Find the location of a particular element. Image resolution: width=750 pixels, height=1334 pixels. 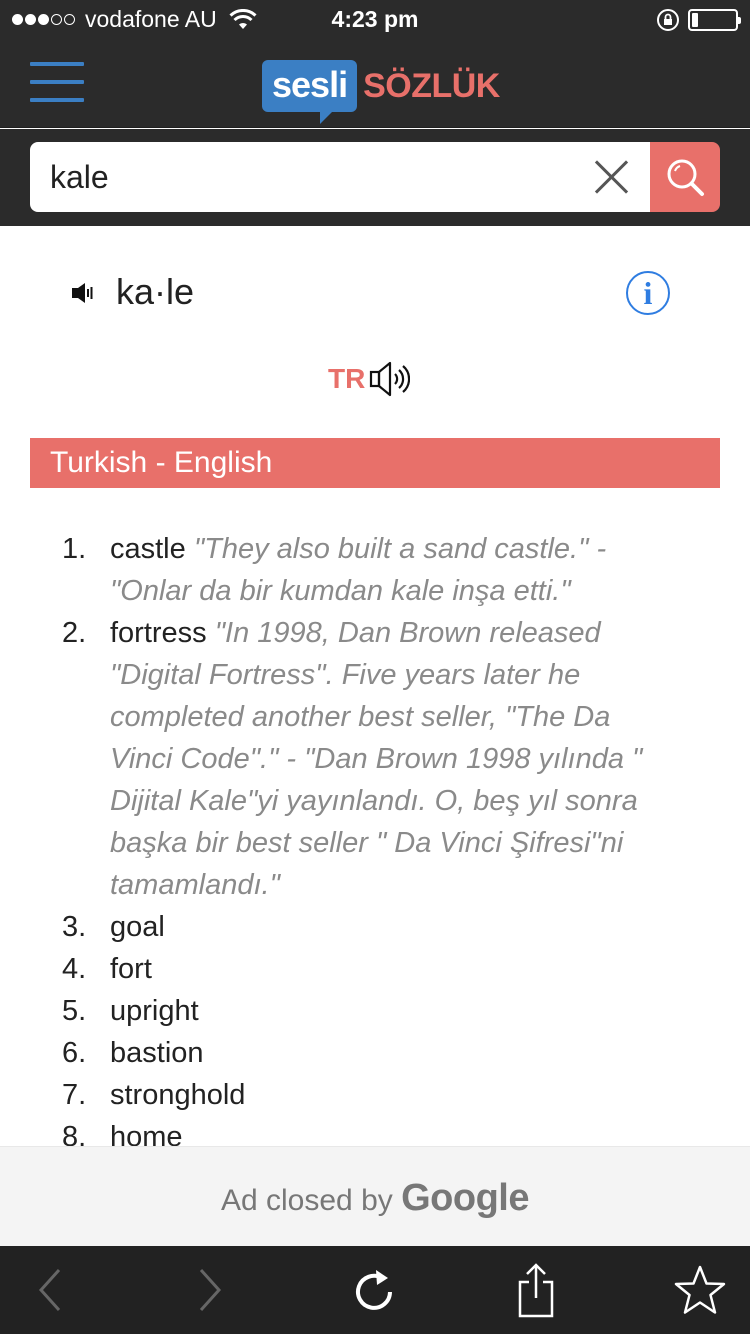

search-icon is located at coordinates (685, 177).